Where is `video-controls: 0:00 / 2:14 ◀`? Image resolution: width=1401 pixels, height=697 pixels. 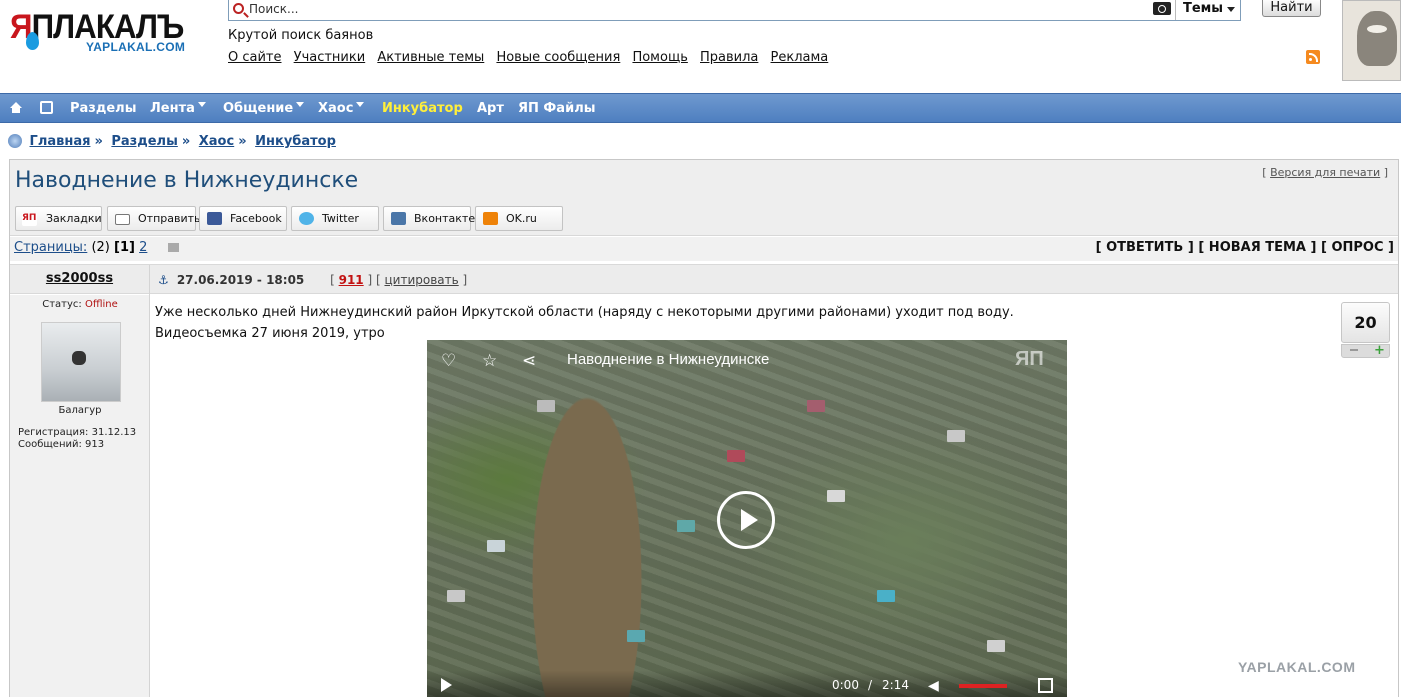 video-controls: 0:00 / 2:14 ◀ is located at coordinates (747, 683).